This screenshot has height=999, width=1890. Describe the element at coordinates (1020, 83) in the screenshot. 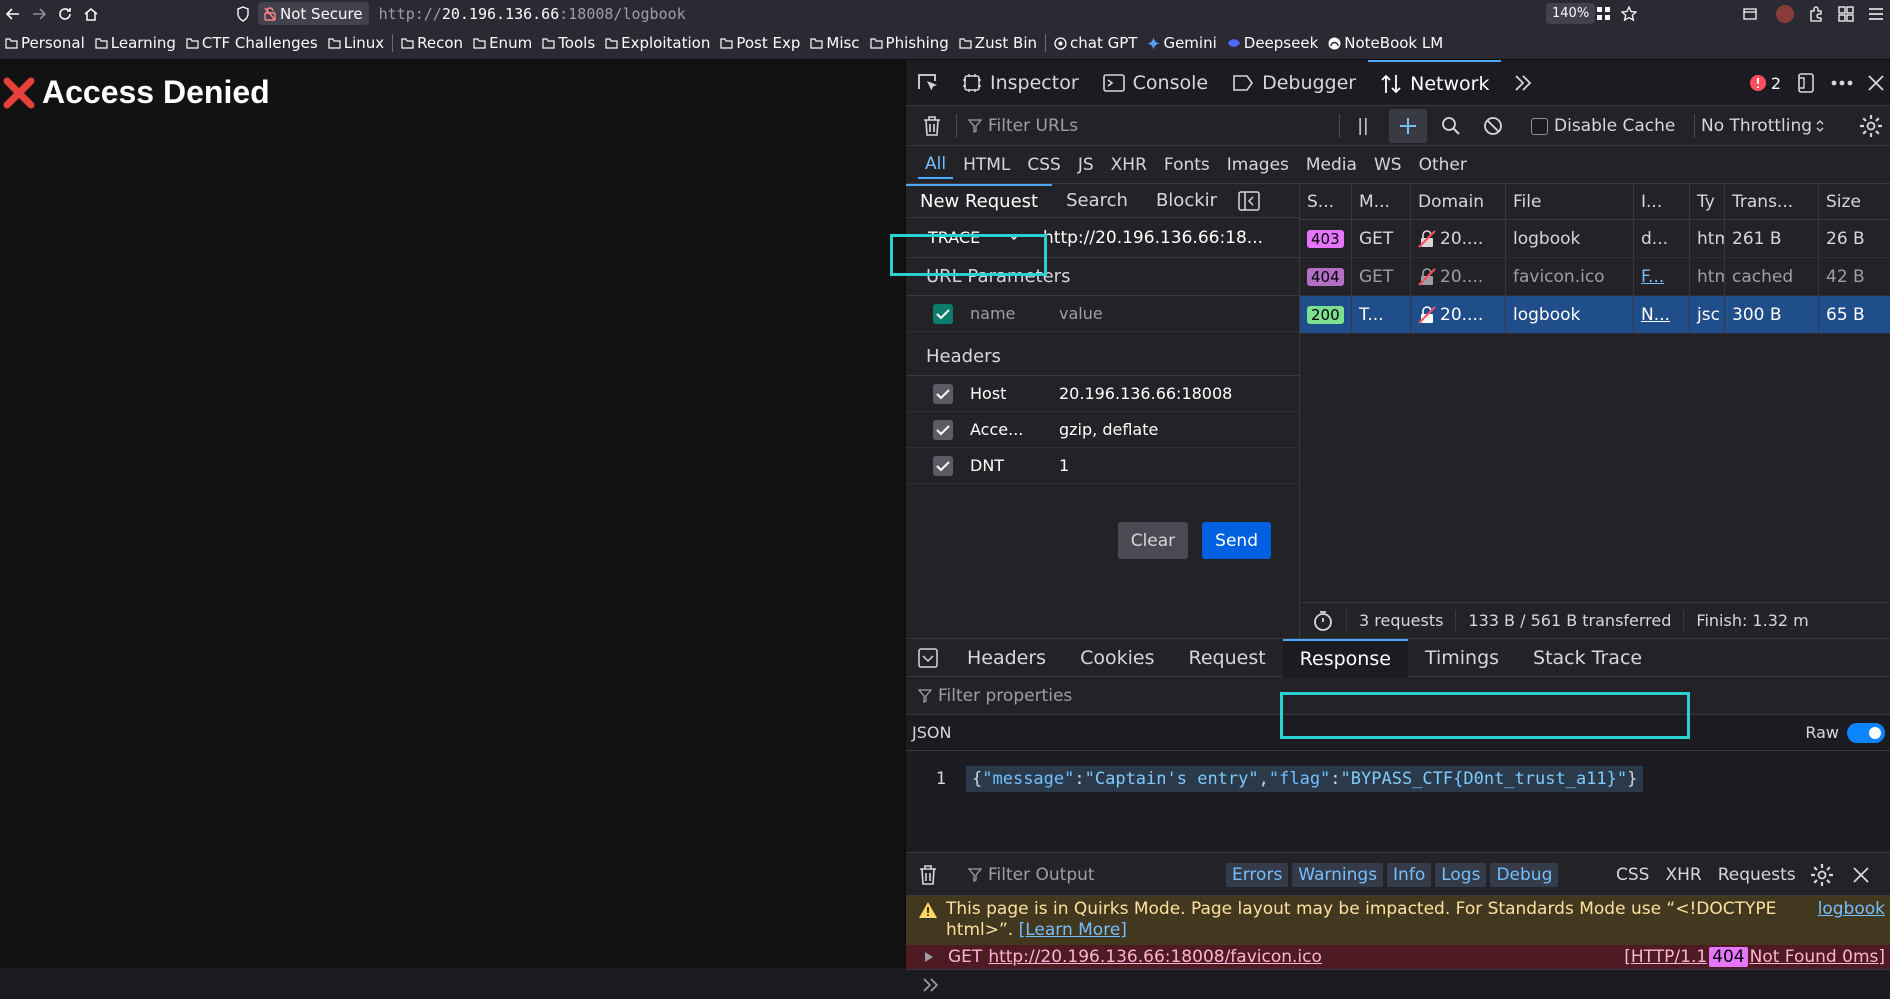

I see `tab-inspector: Inspector` at that location.